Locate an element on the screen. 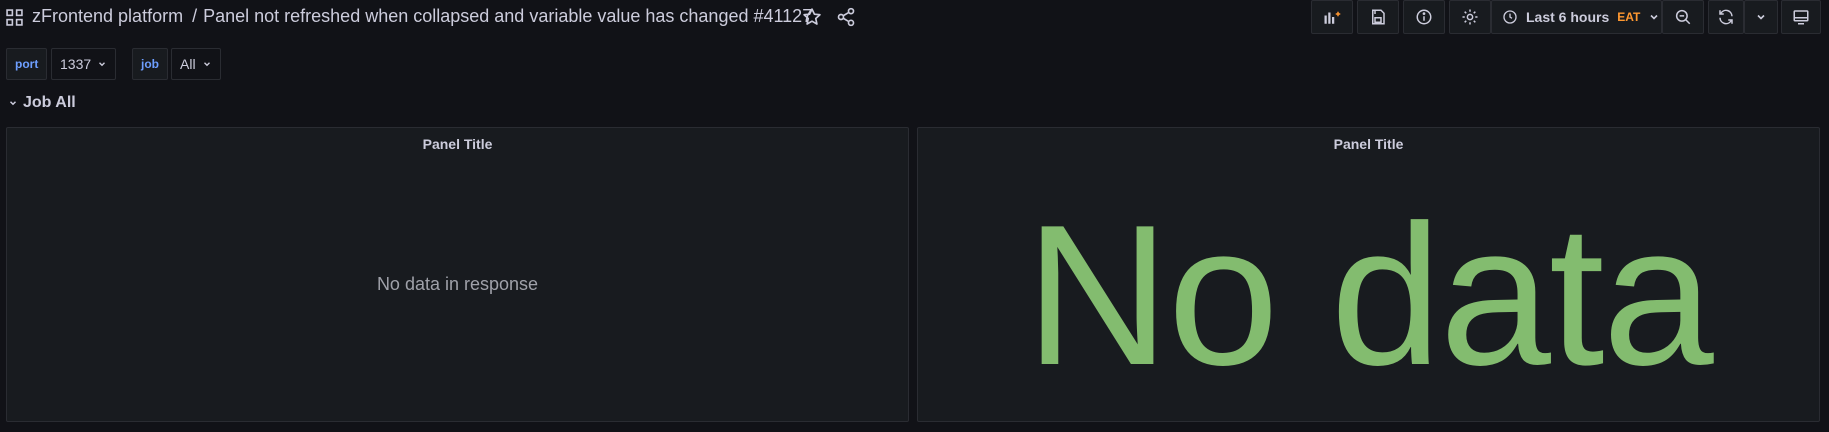 The image size is (1829, 432). time-range-picker: Last 6 hours EAT is located at coordinates (1576, 17).